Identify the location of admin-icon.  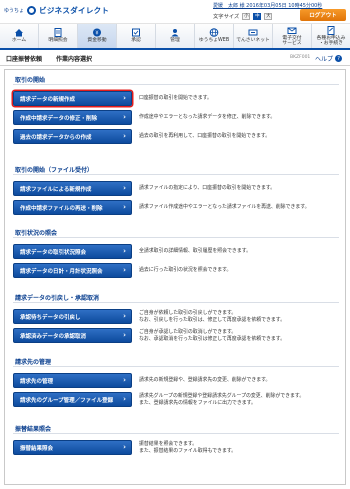
(175, 32).